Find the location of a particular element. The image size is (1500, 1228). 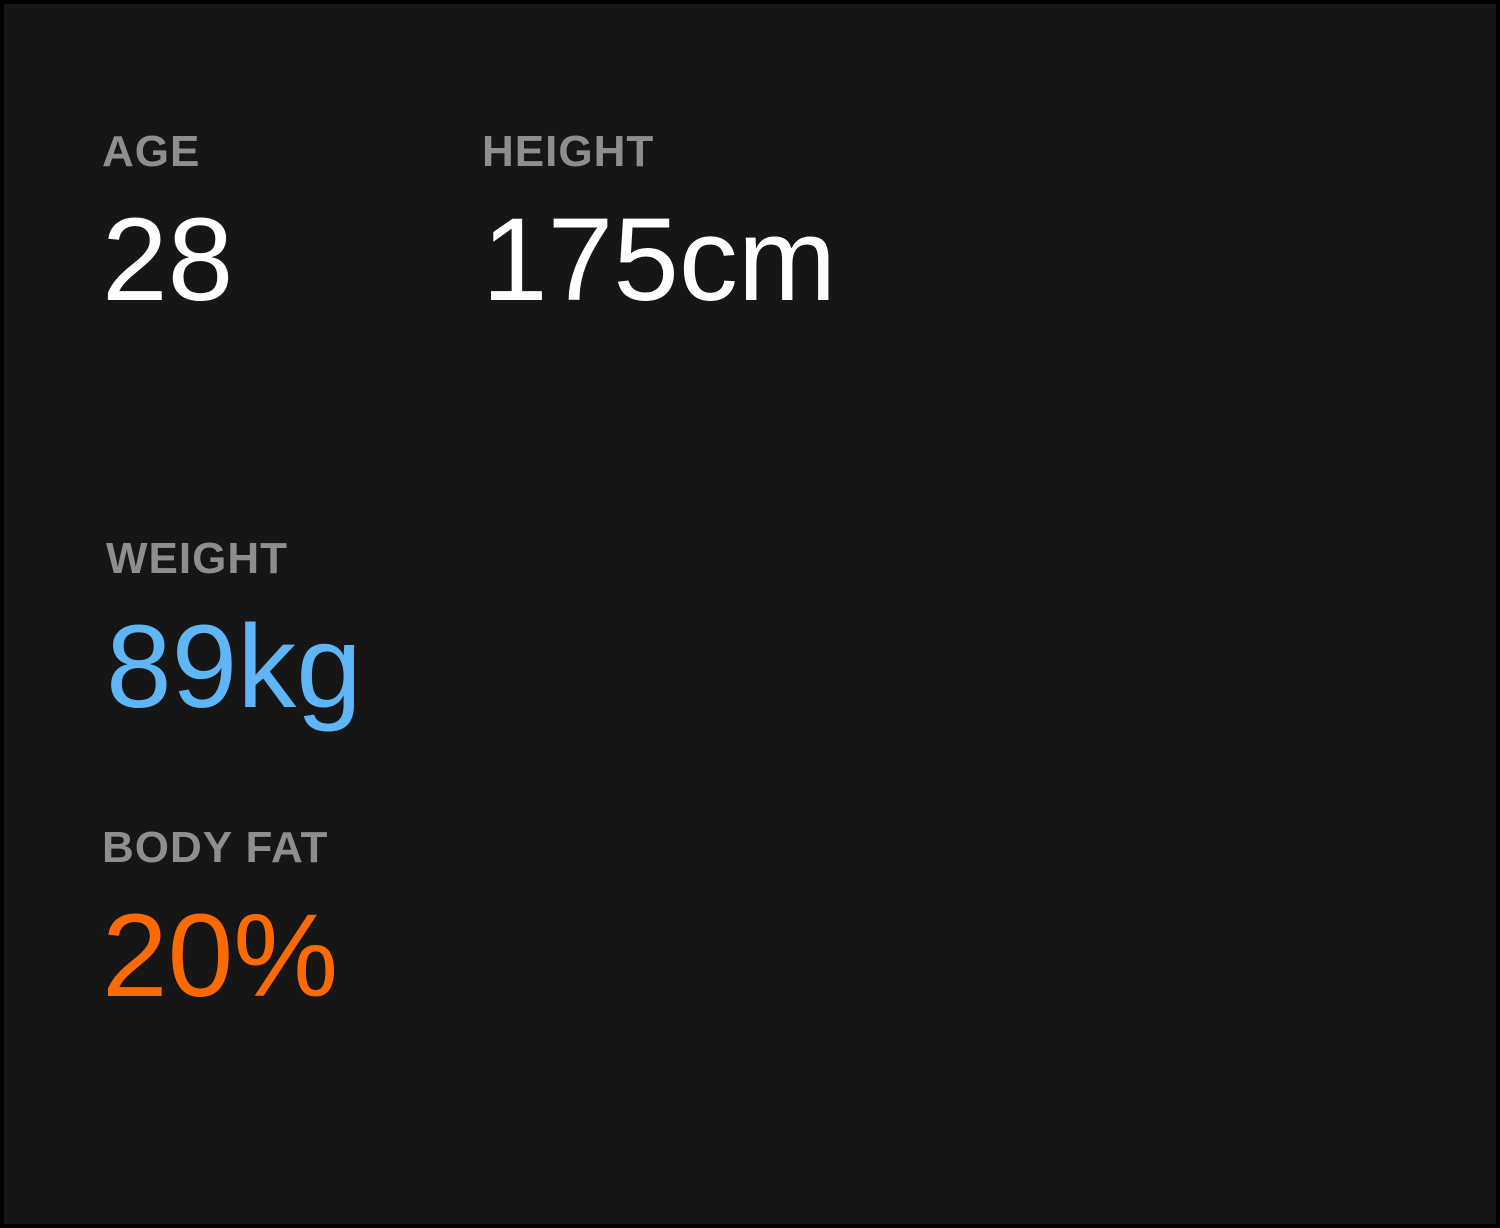

weight-value: 89kg is located at coordinates (234, 667).